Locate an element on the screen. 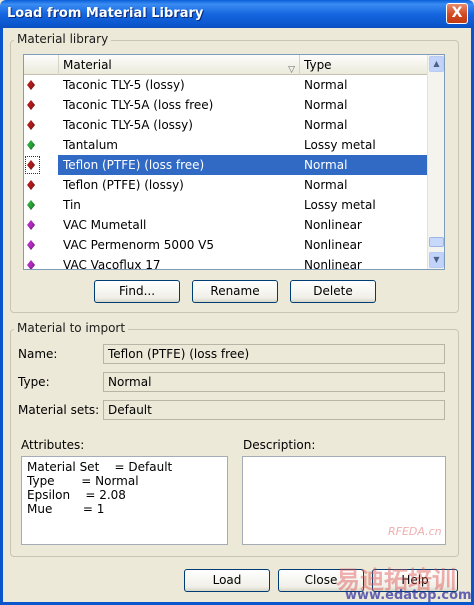  attributes-label: Attributes: is located at coordinates (53, 445).